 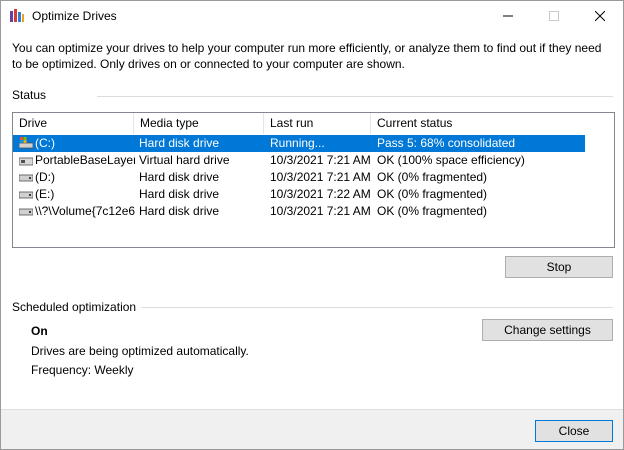 I want to click on close-button: Close, so click(x=574, y=431).